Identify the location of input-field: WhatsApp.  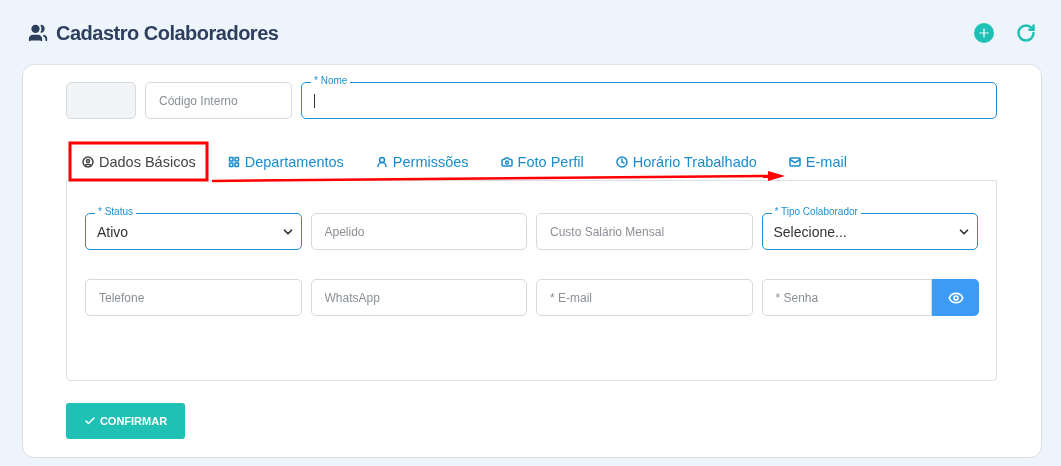
(418, 297).